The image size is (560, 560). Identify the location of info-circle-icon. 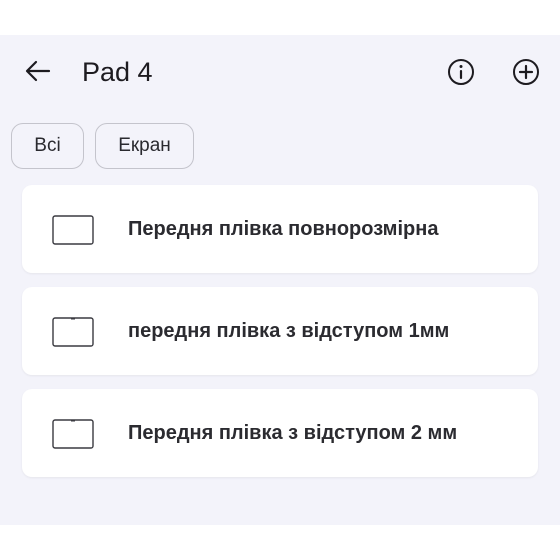
(461, 72).